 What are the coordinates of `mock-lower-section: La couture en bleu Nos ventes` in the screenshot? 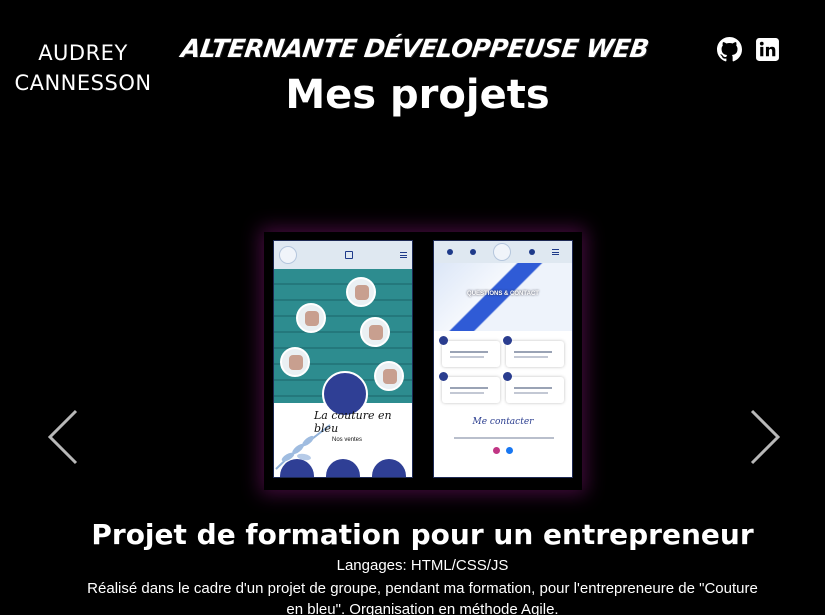 It's located at (343, 424).